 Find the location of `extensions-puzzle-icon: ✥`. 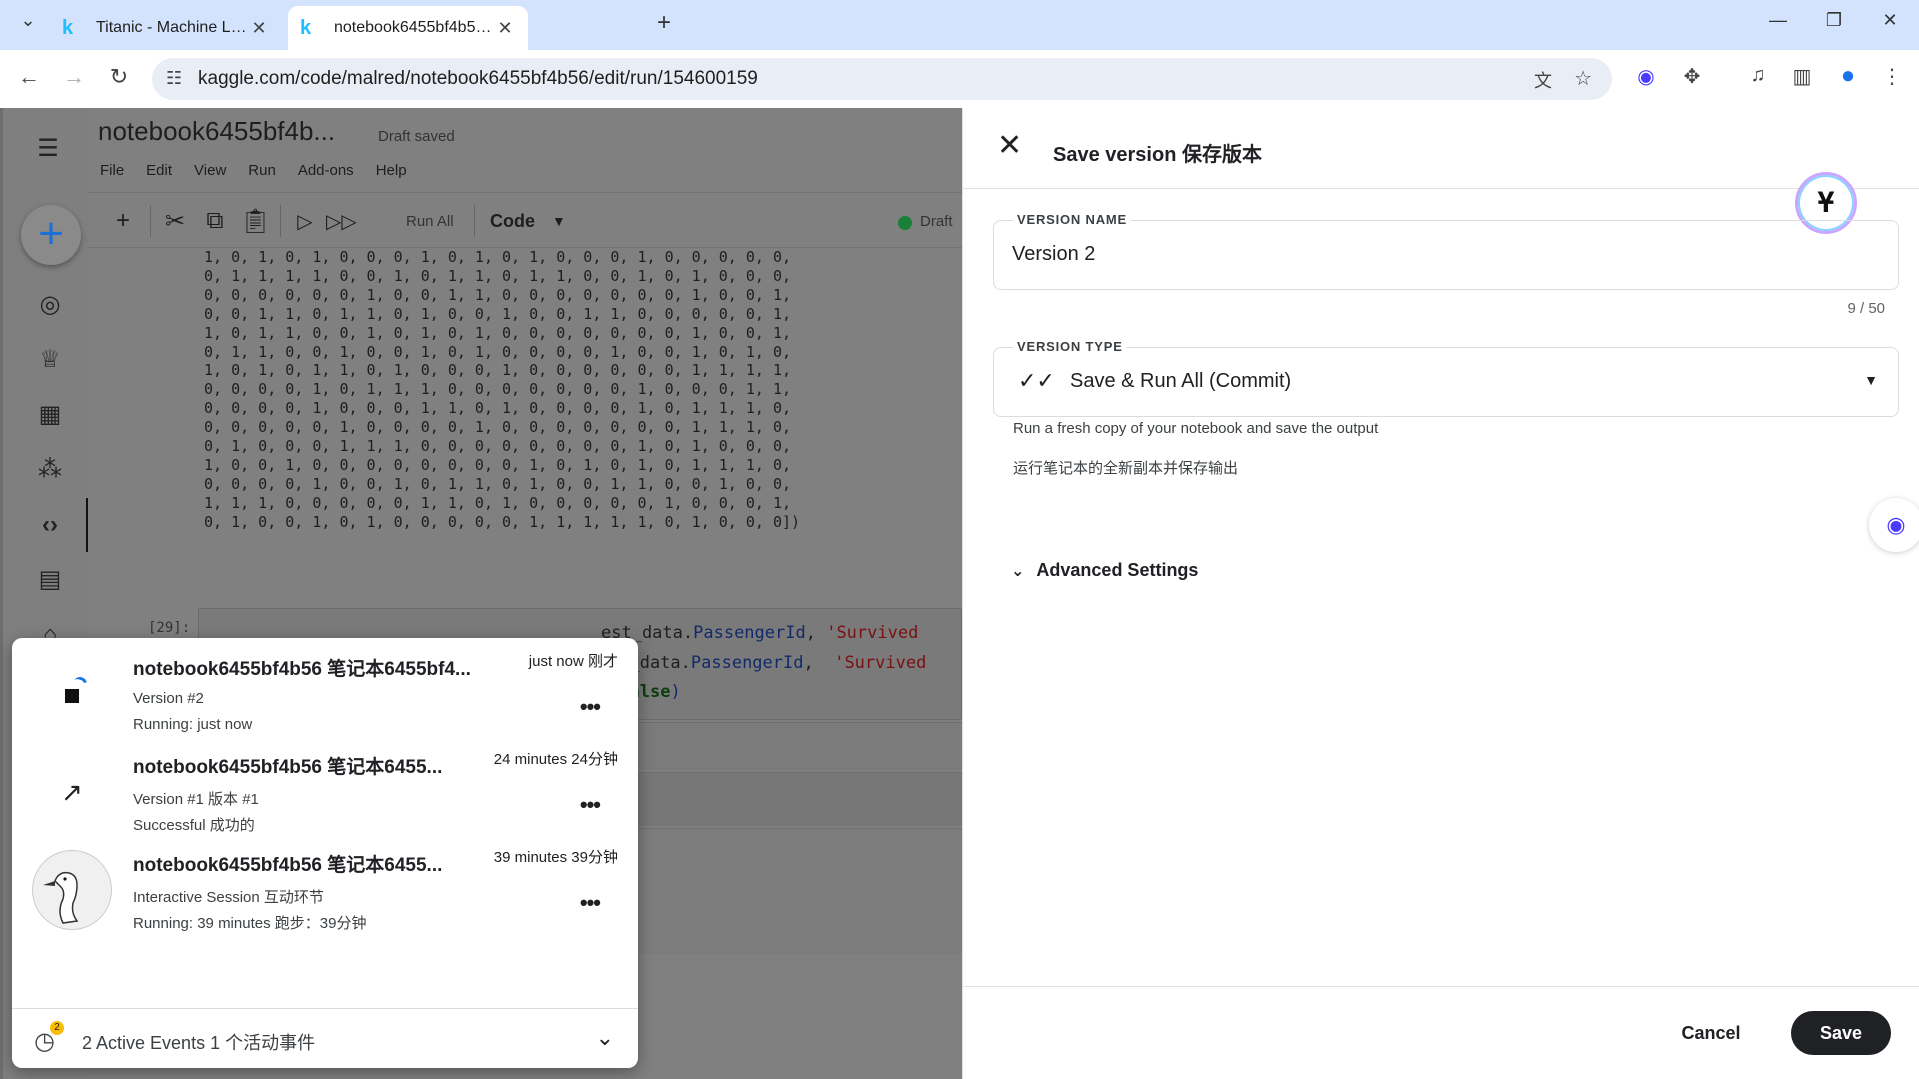

extensions-puzzle-icon: ✥ is located at coordinates (1692, 76).